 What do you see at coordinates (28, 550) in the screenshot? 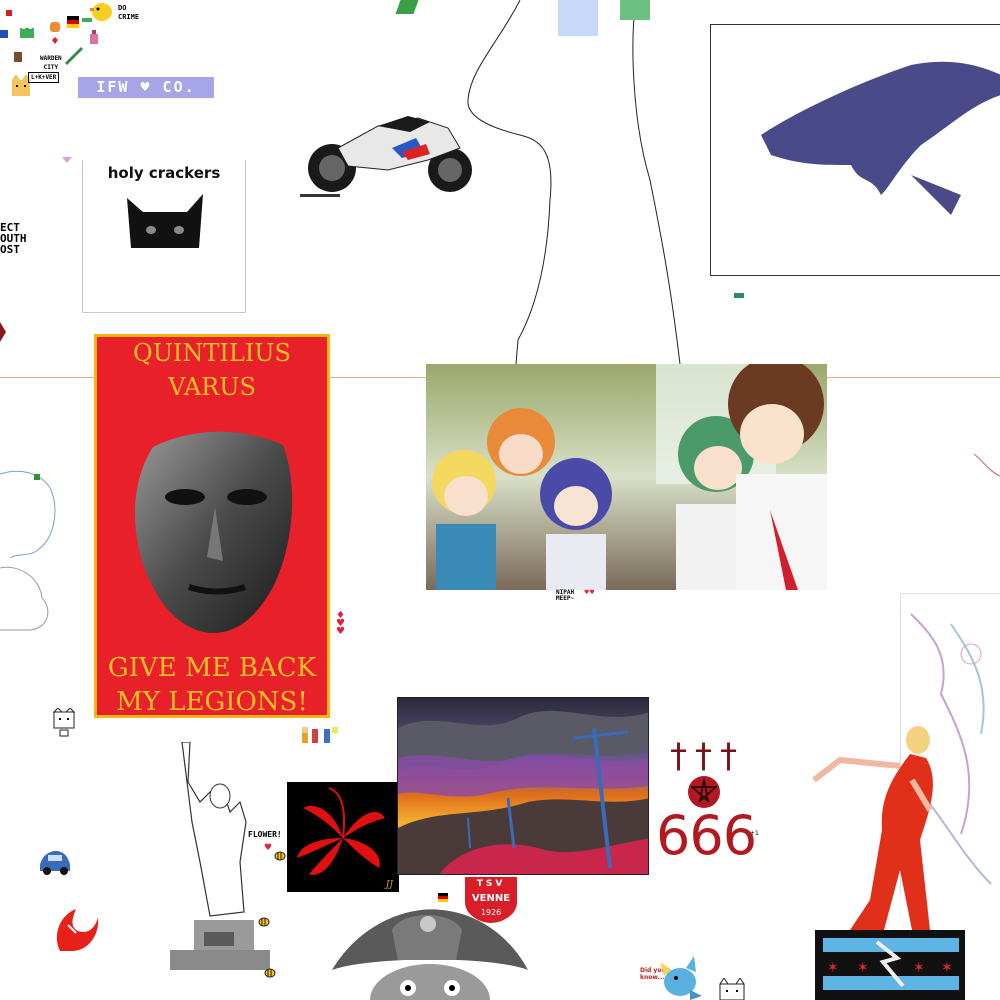
I see `cloud-outline-drawing` at bounding box center [28, 550].